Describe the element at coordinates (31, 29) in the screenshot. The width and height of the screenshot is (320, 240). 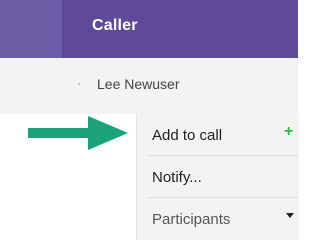
I see `header-left-panel` at that location.